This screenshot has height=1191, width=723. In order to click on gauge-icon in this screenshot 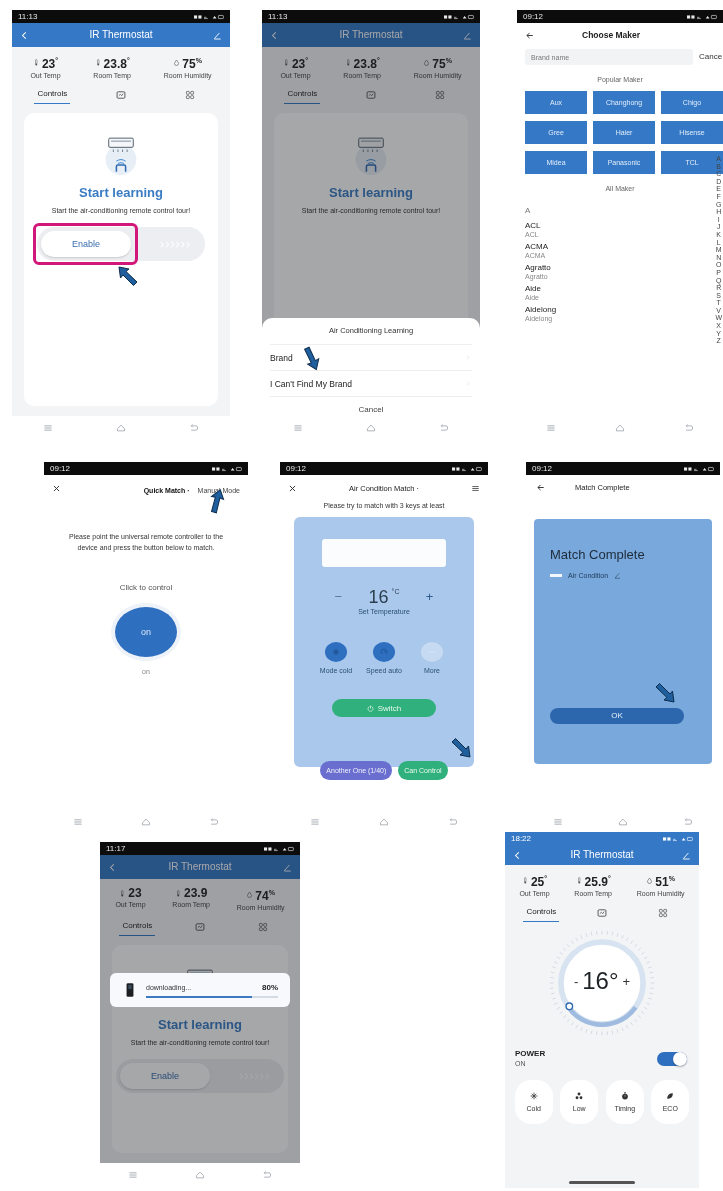, I will do `click(384, 652)`.